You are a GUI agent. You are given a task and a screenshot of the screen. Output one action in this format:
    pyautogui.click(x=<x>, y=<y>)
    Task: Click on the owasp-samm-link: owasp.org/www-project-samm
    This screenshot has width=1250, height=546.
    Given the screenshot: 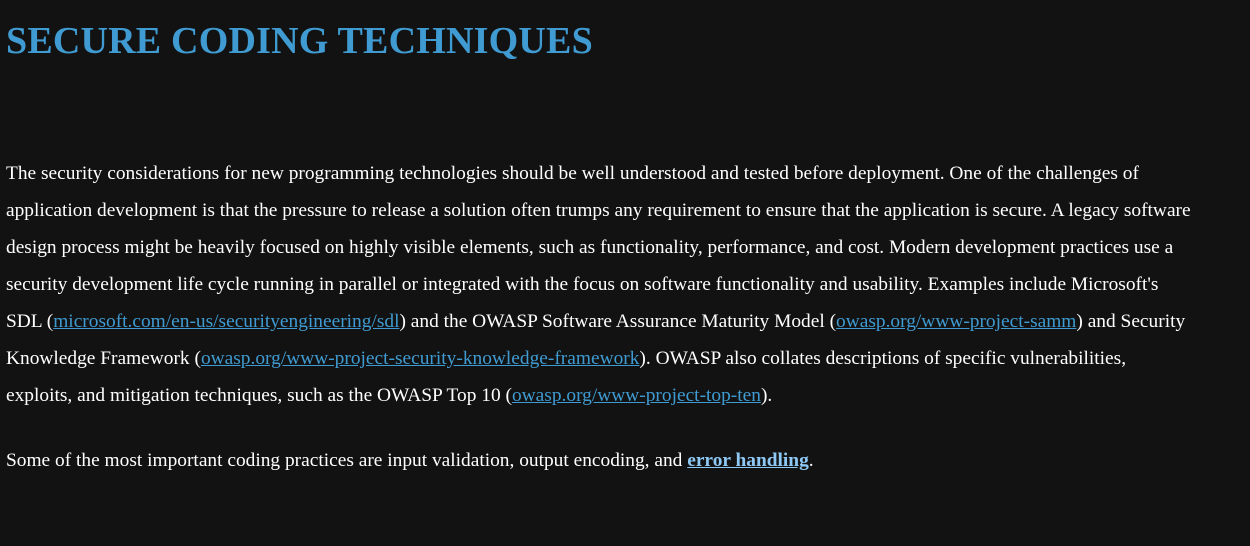 What is the action you would take?
    pyautogui.click(x=956, y=321)
    